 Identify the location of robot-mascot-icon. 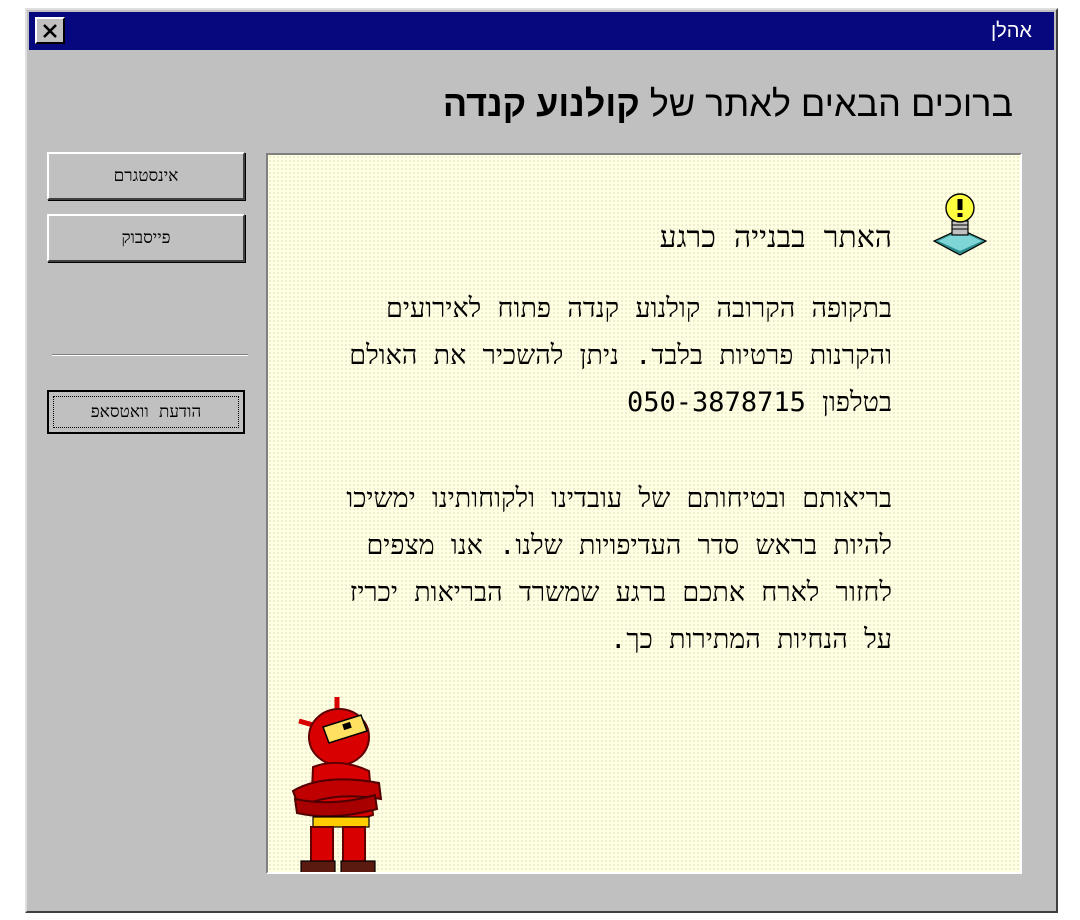
(337, 784).